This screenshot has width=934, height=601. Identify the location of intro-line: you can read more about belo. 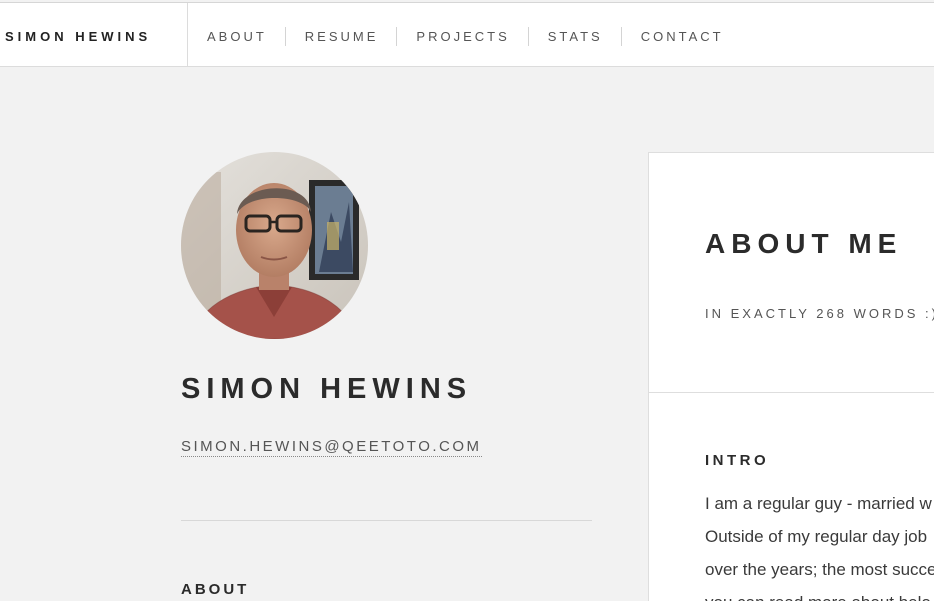
(819, 593).